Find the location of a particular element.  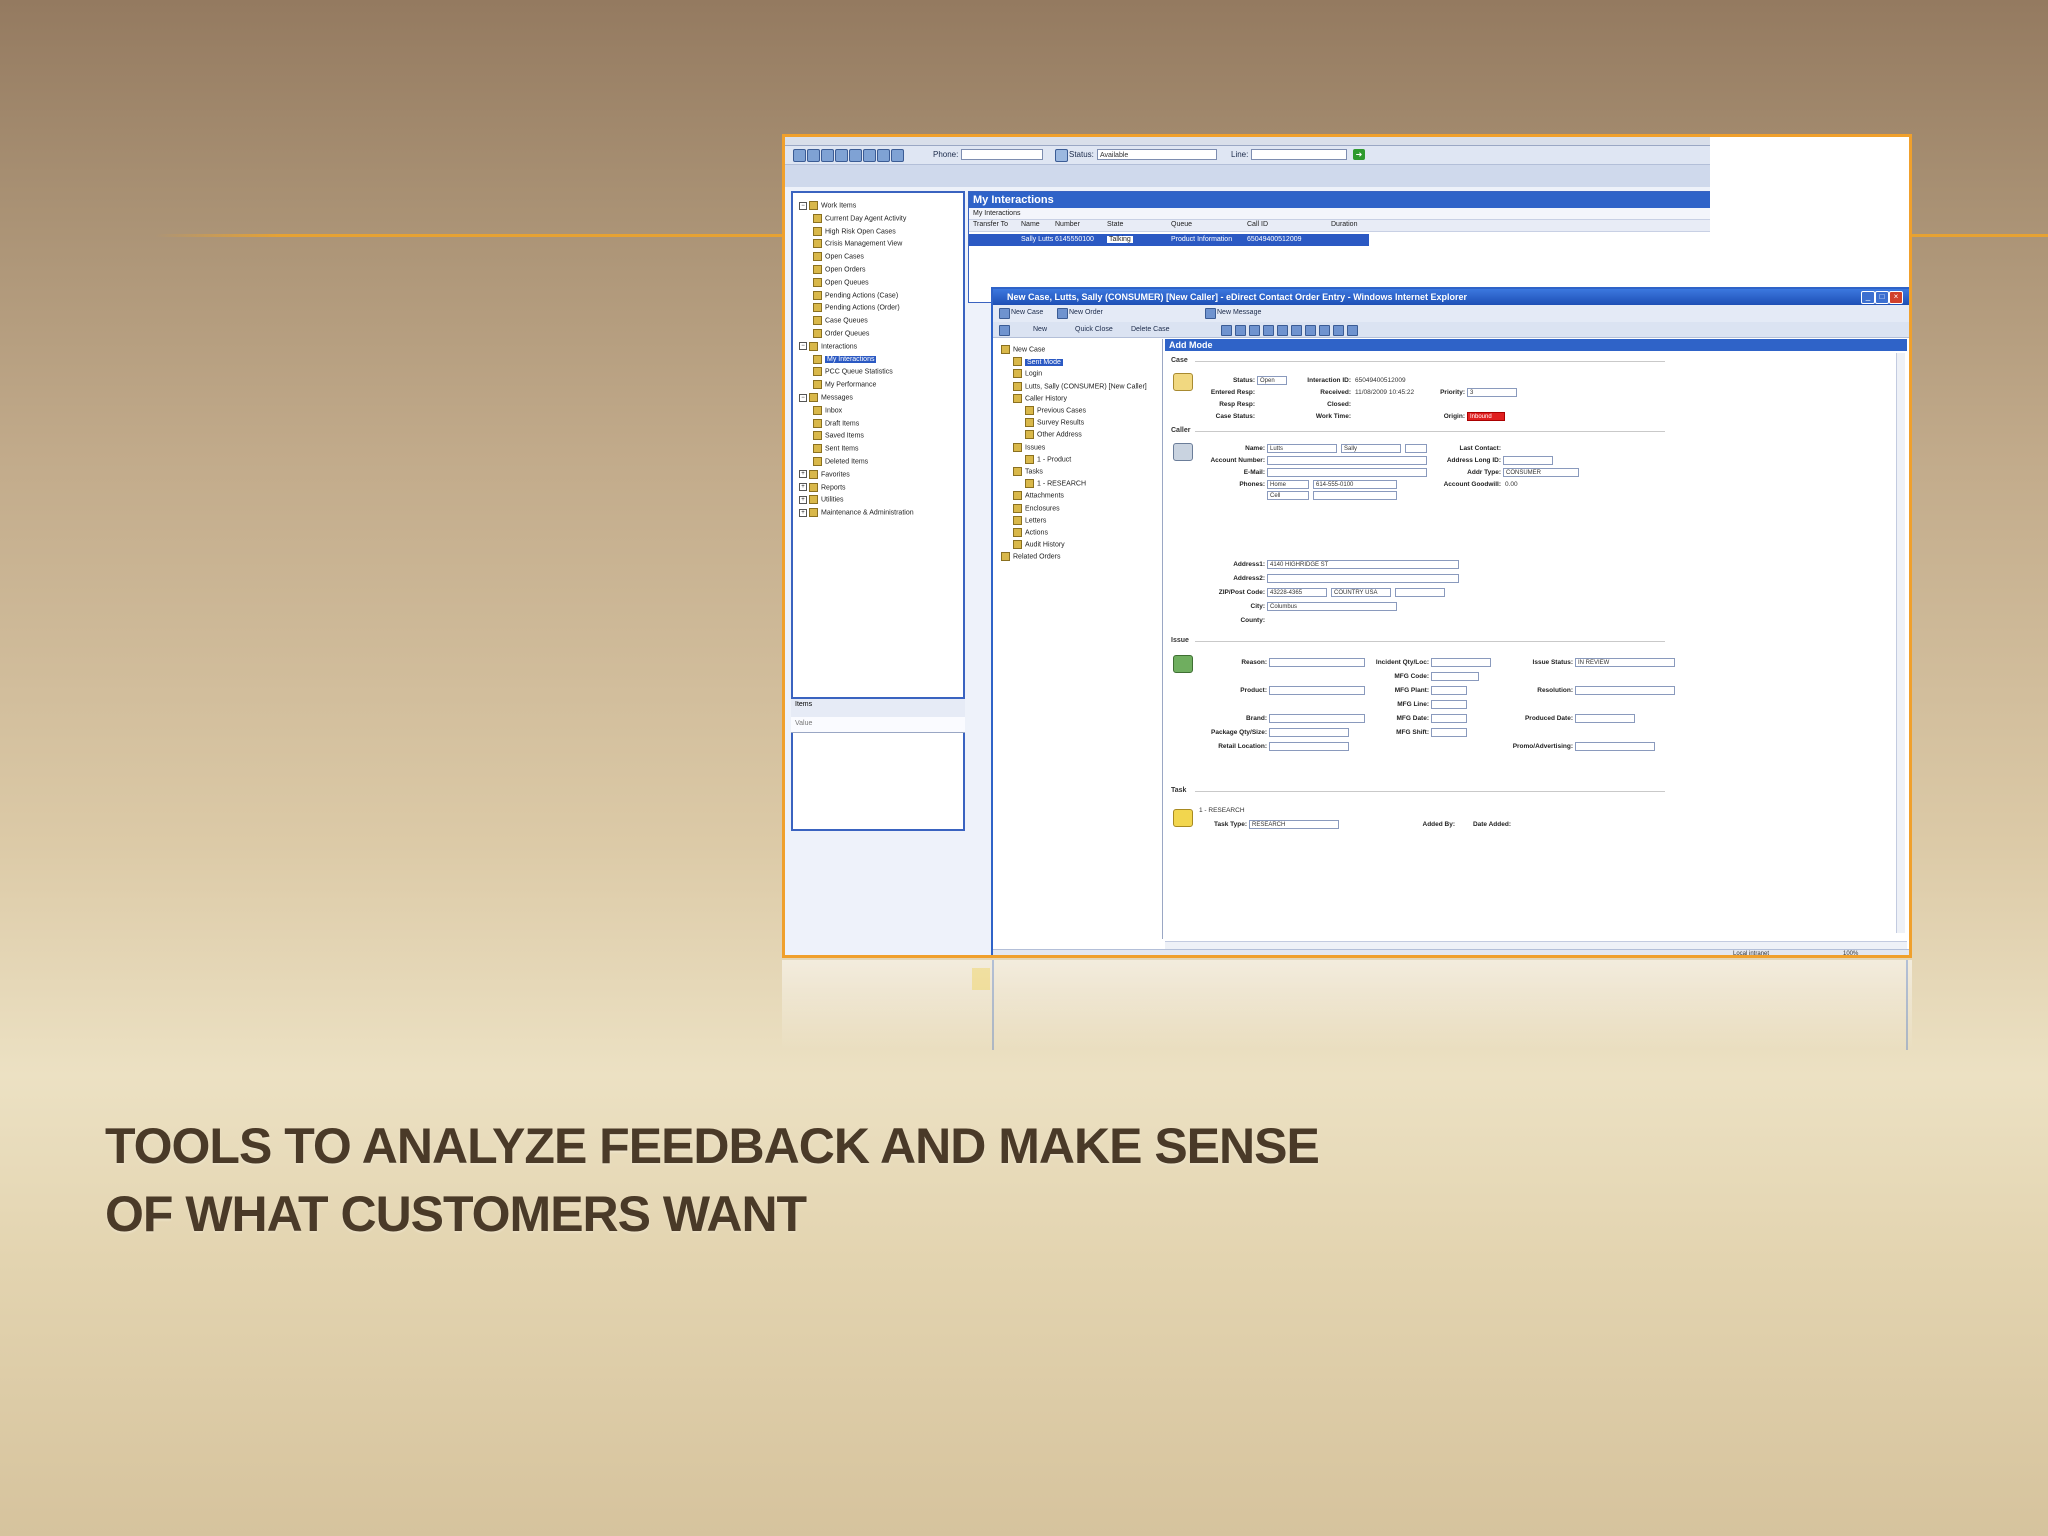

priority-select: 3 is located at coordinates (1492, 392).